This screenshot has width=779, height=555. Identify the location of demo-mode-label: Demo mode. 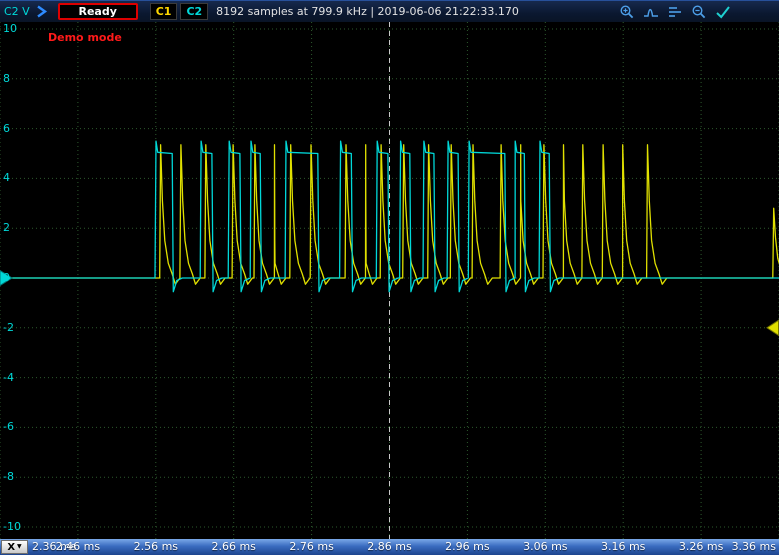
(85, 37).